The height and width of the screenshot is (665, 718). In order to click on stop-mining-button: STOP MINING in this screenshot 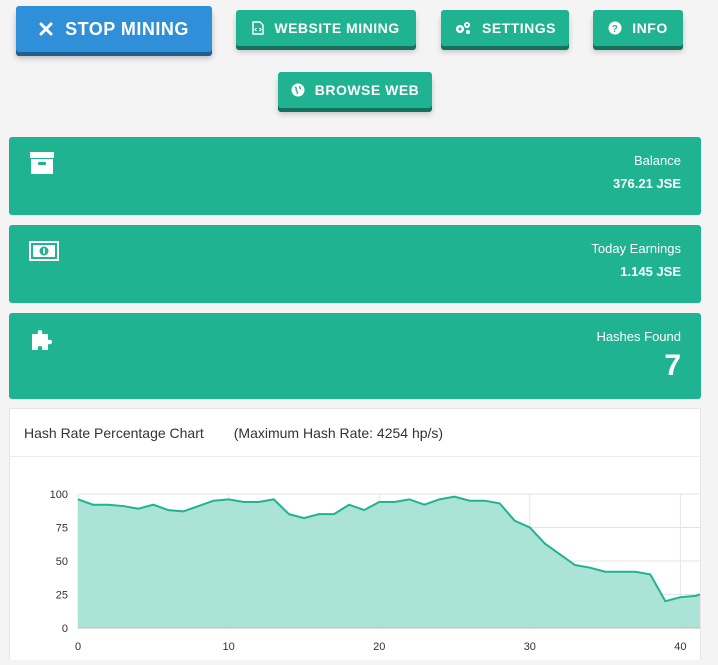, I will do `click(114, 29)`.